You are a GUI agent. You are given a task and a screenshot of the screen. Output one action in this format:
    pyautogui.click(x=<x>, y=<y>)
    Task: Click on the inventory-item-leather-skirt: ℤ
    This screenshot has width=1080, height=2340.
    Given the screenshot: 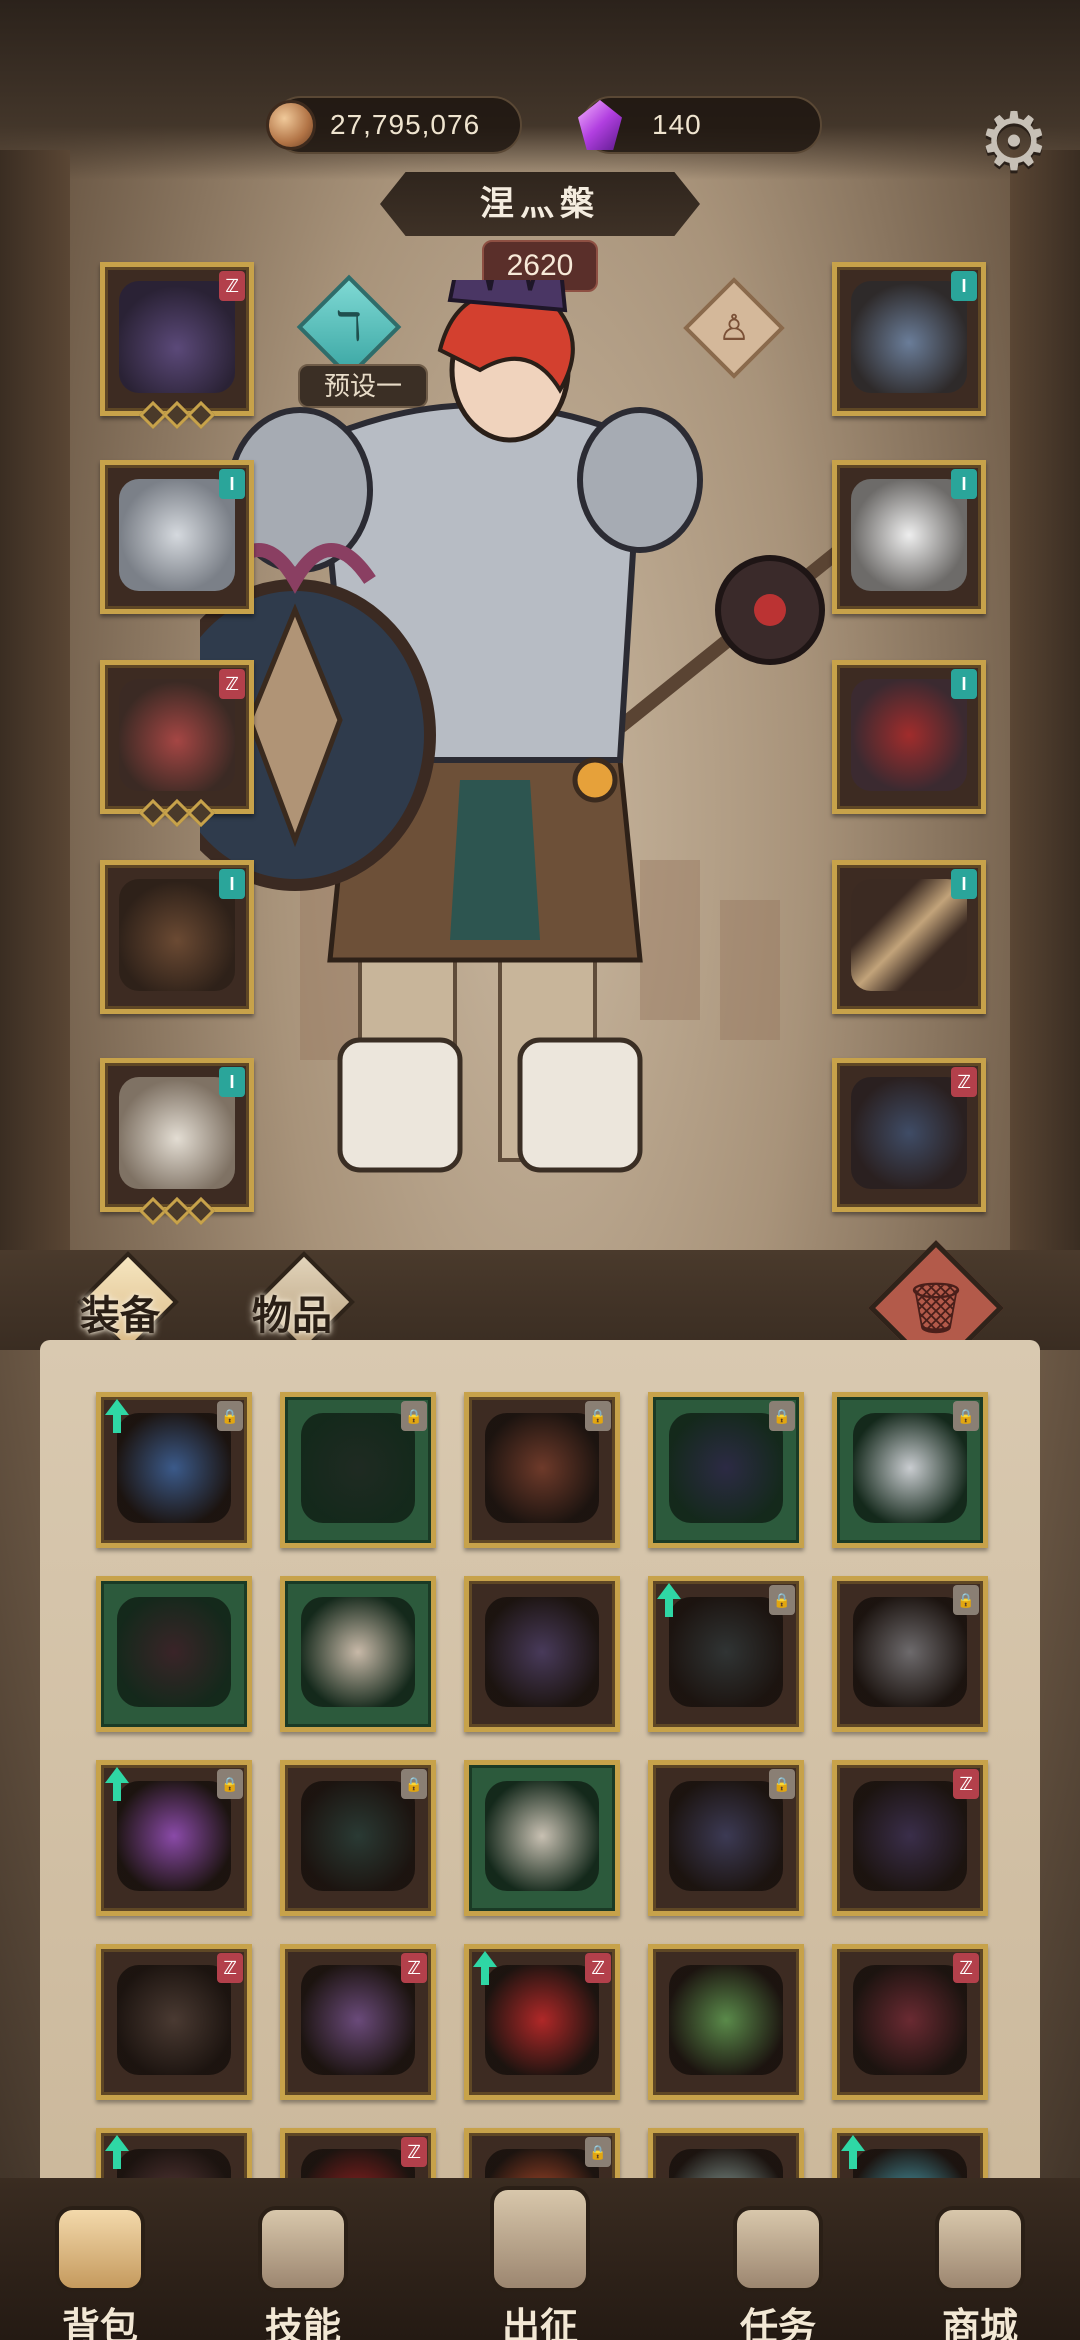 What is the action you would take?
    pyautogui.click(x=174, y=2022)
    